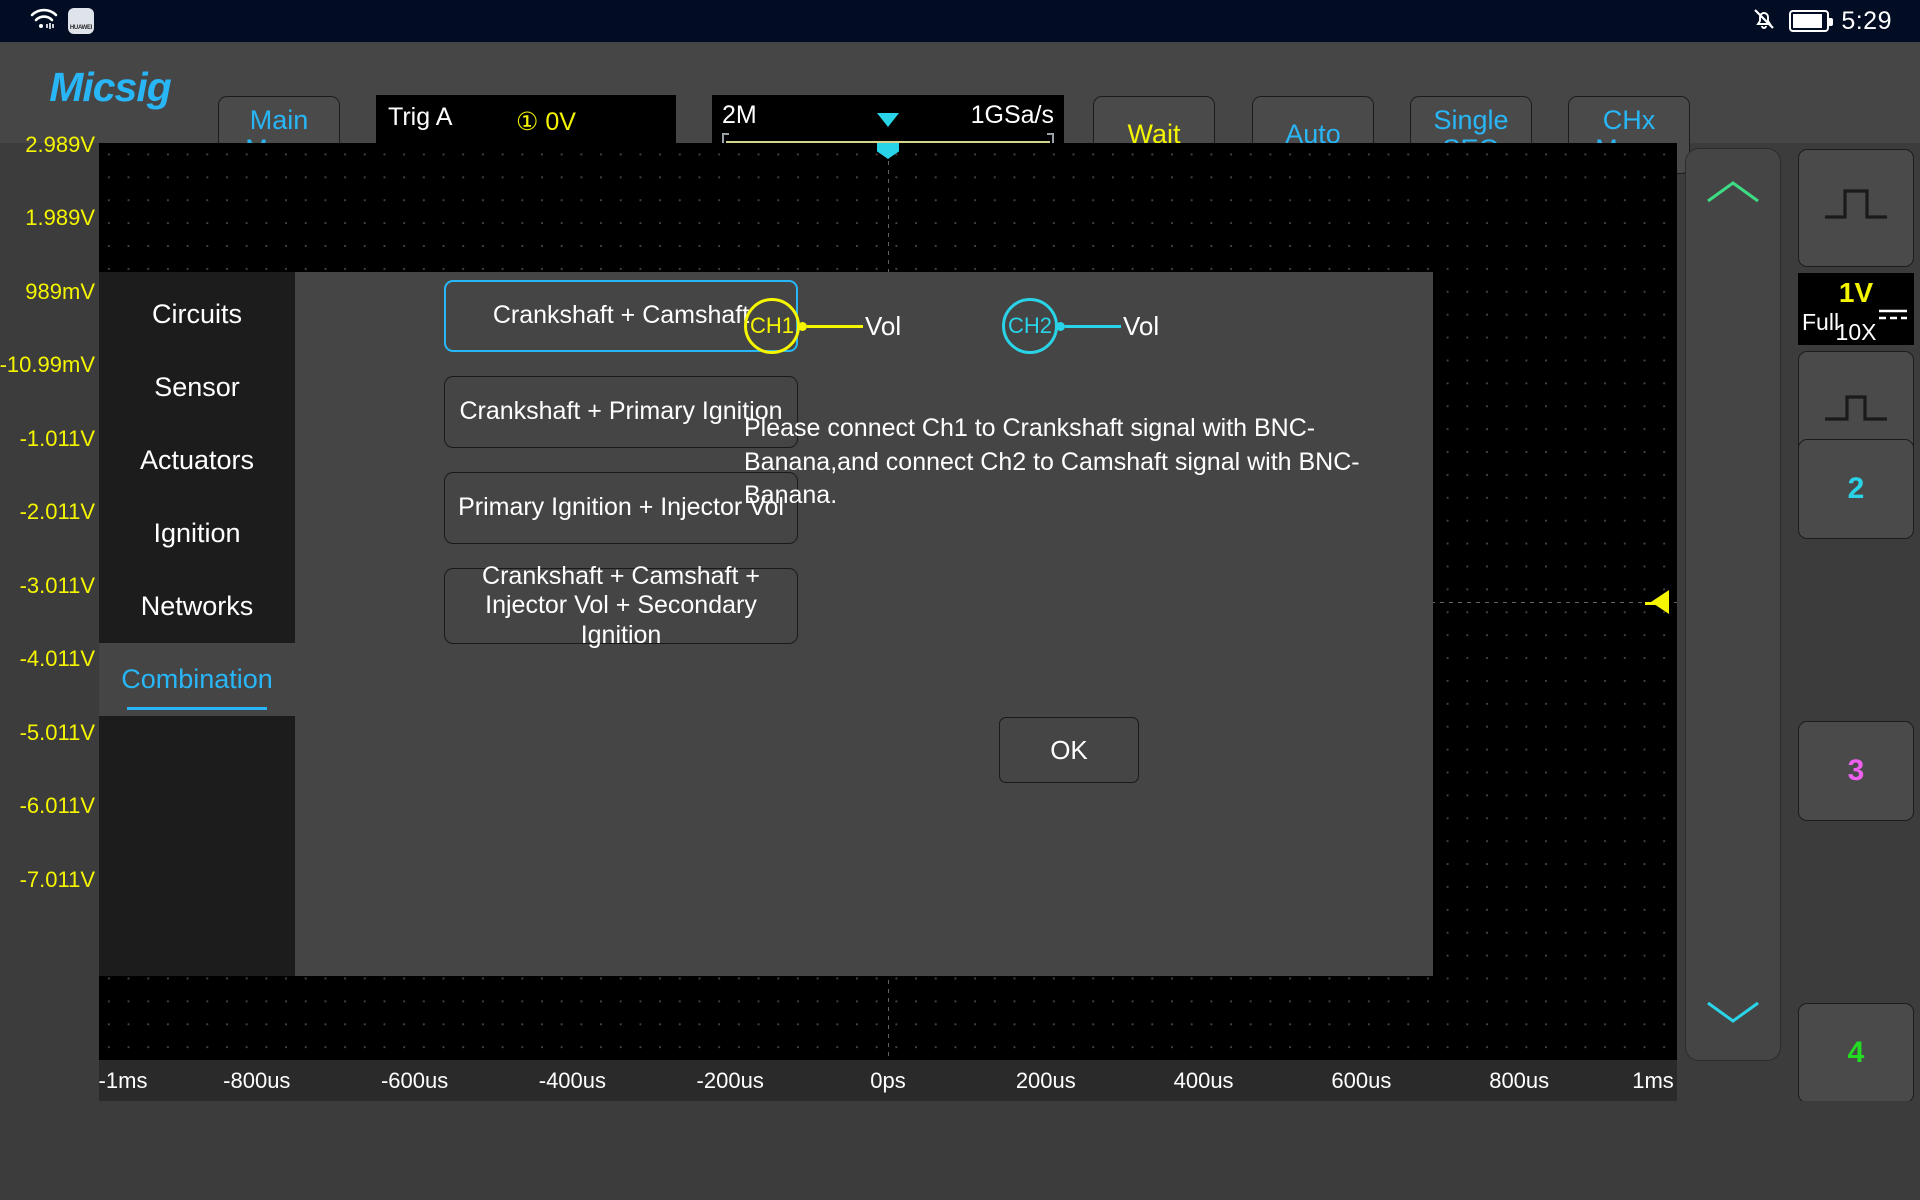 The image size is (1920, 1200). What do you see at coordinates (1856, 623) in the screenshot?
I see `right-channel-column: 1V Full 10X 2 3 4` at bounding box center [1856, 623].